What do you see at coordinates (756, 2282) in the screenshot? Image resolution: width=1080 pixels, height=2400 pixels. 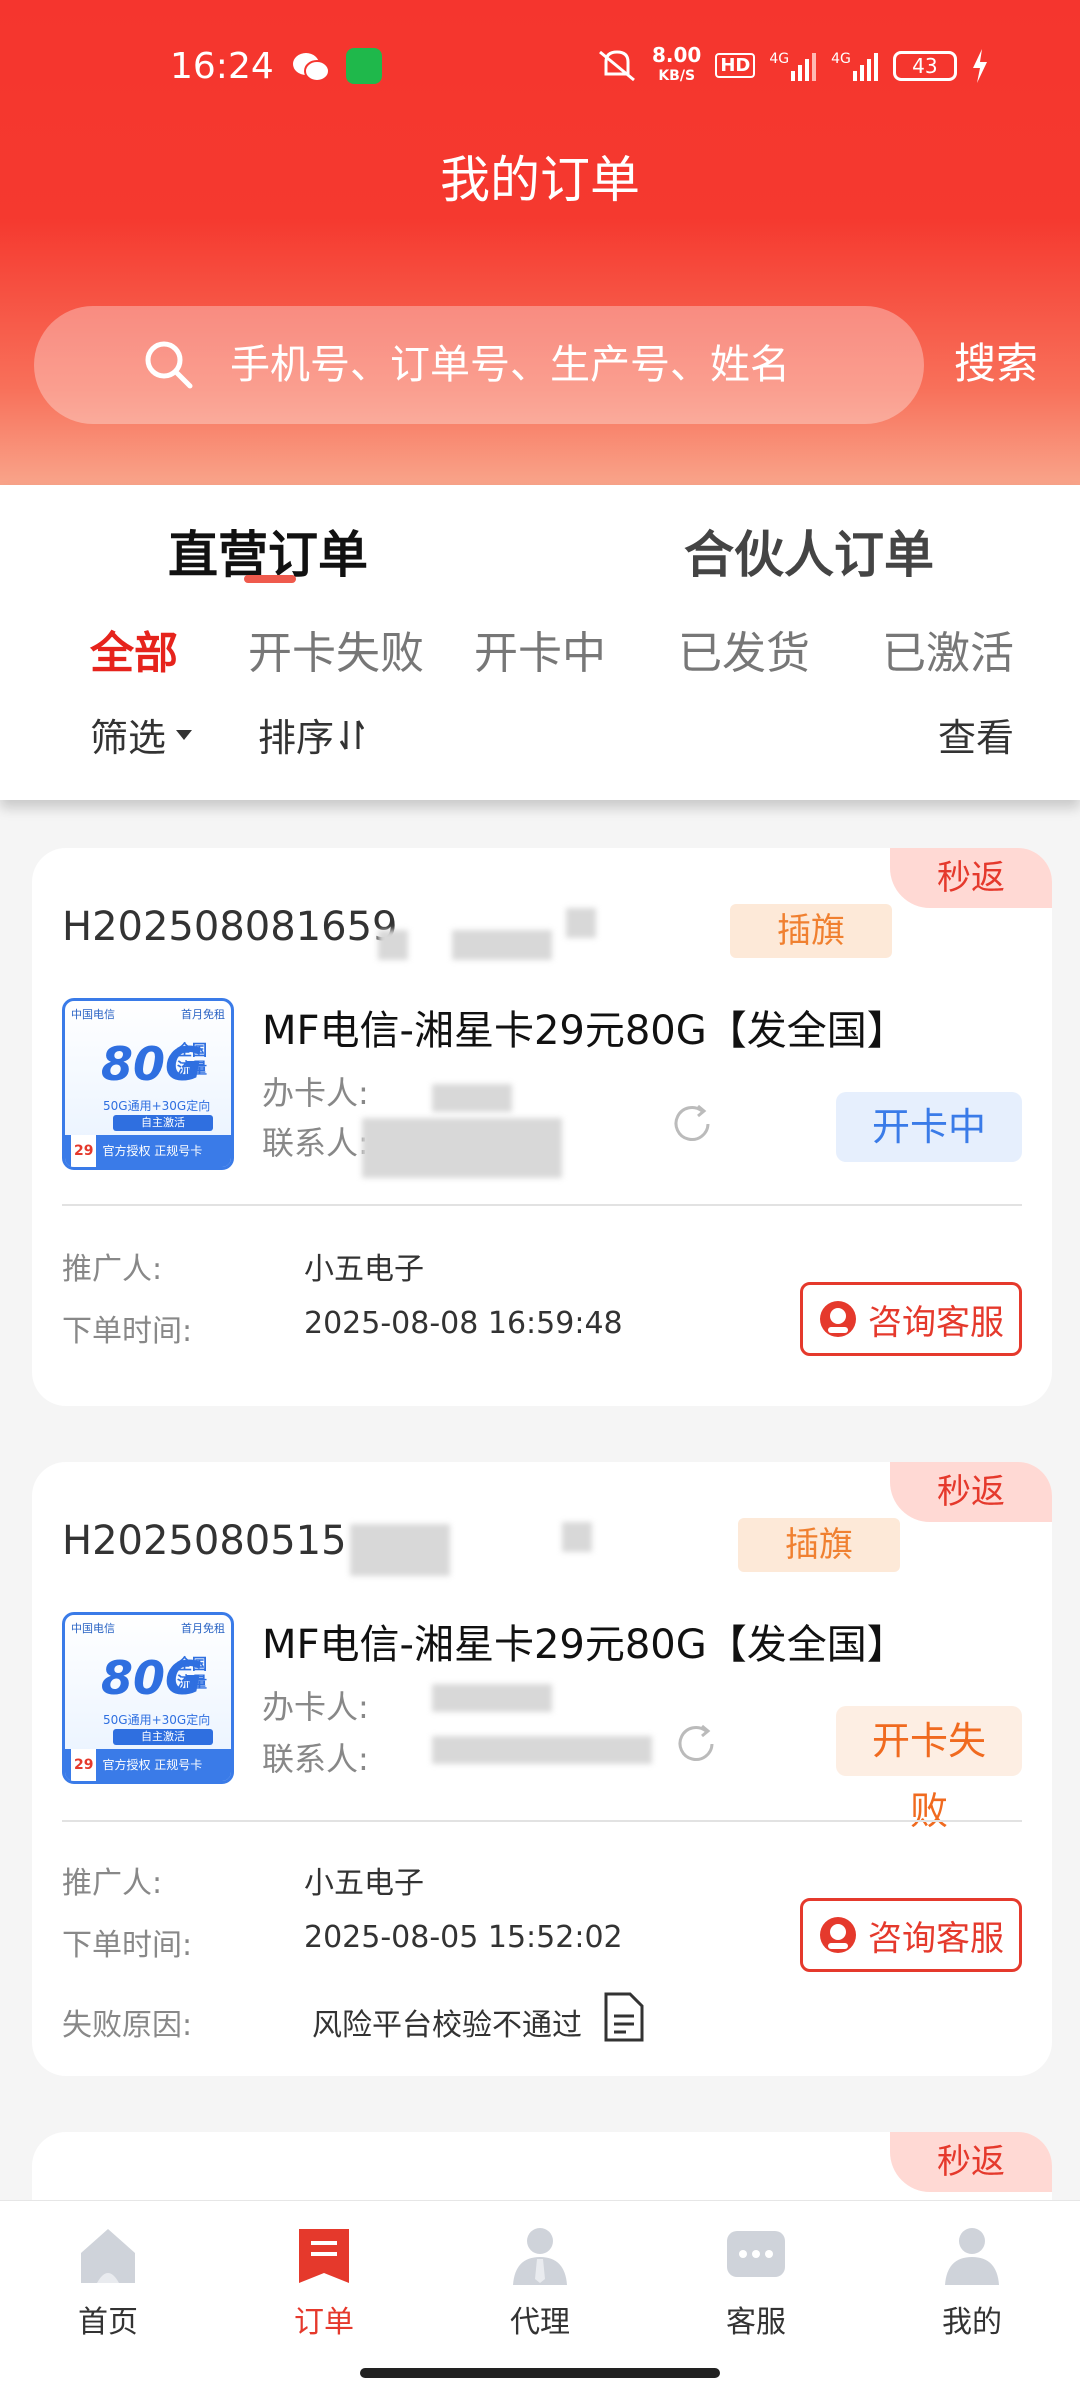 I see `nav-item-service: 客服` at bounding box center [756, 2282].